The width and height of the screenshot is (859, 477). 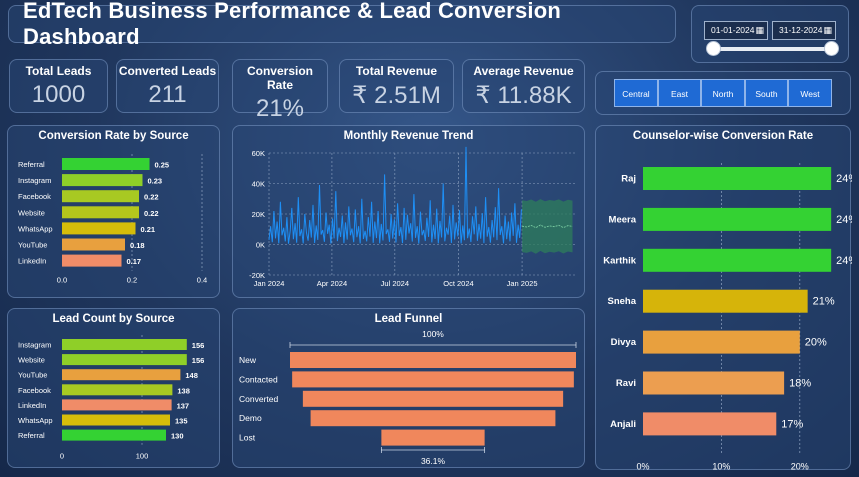 I want to click on kpi-label: Total Leads, so click(x=58, y=71).